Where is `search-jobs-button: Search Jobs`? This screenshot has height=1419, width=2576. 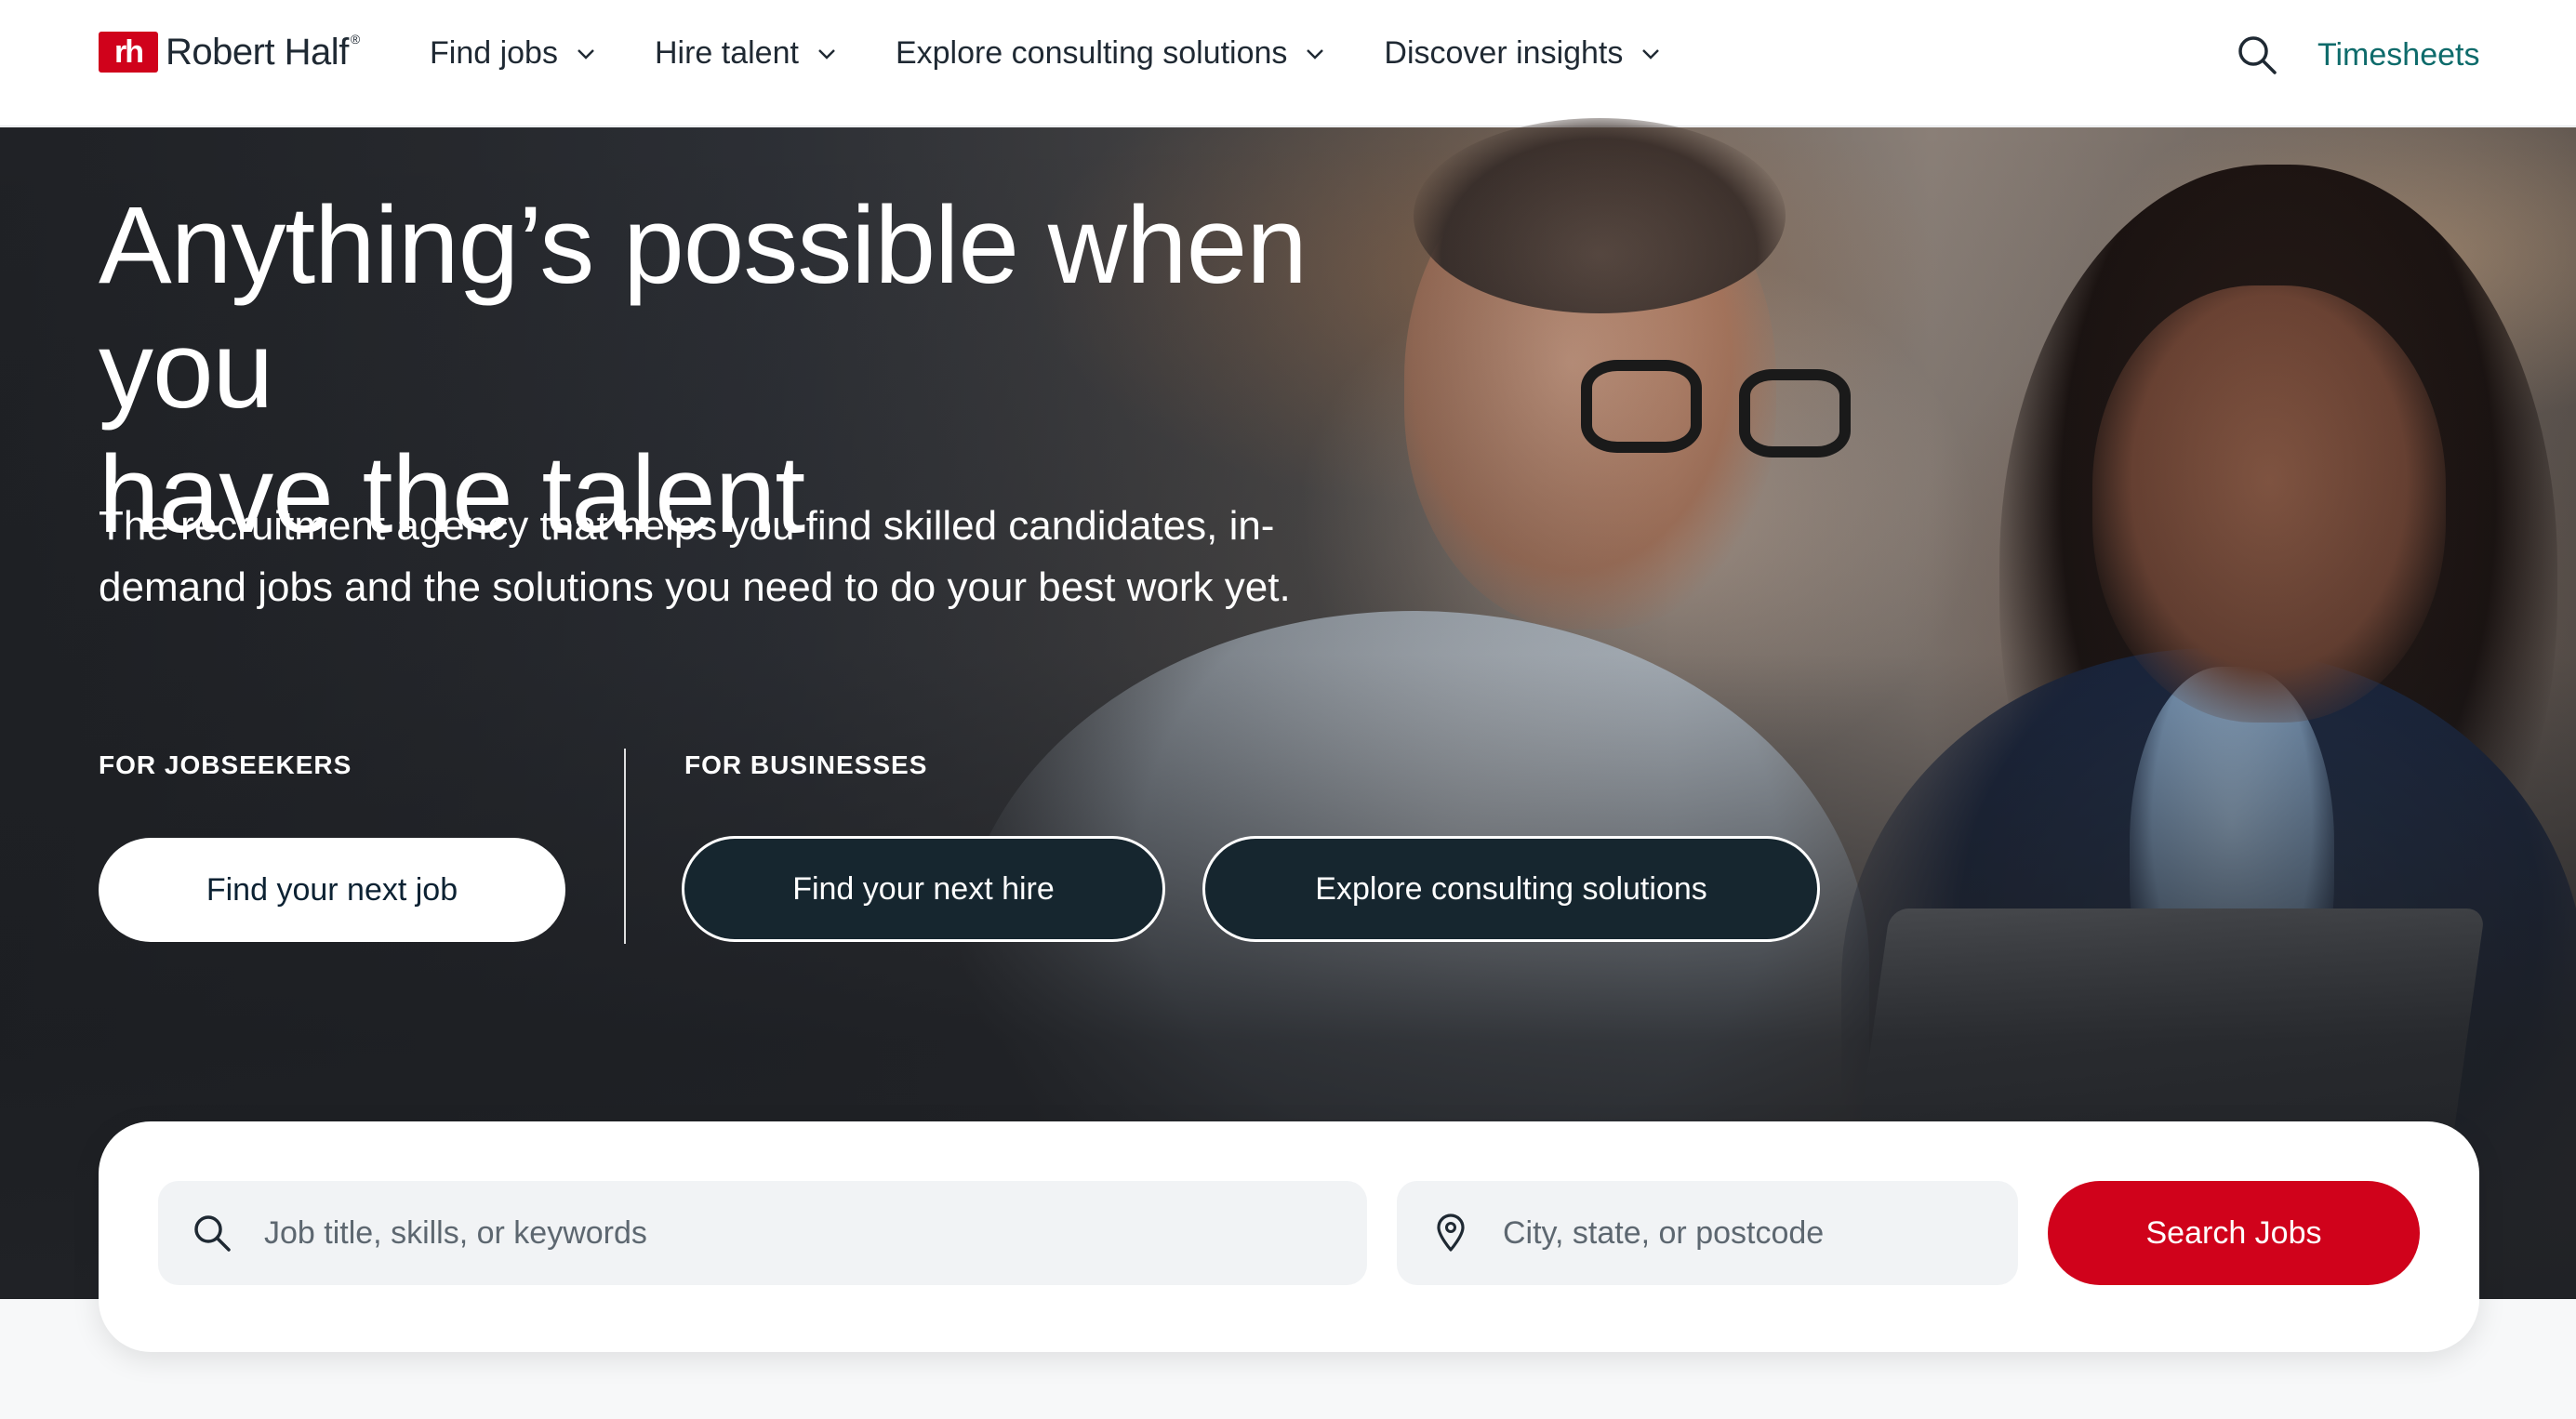 search-jobs-button: Search Jobs is located at coordinates (2234, 1233).